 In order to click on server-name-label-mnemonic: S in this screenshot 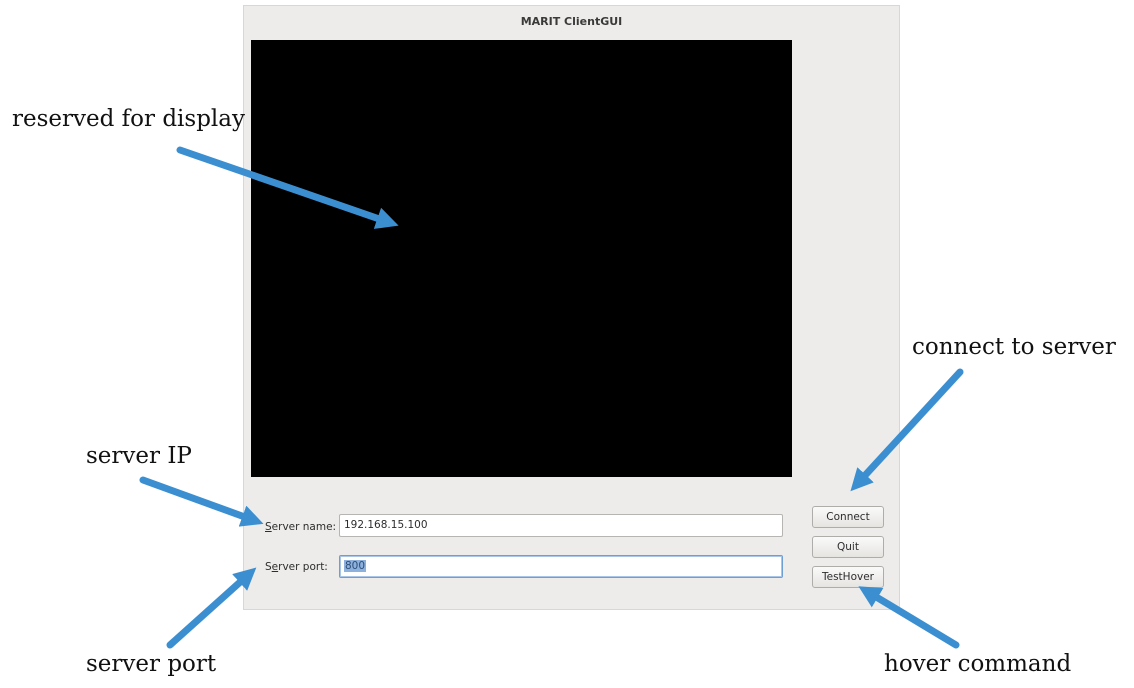, I will do `click(268, 527)`.